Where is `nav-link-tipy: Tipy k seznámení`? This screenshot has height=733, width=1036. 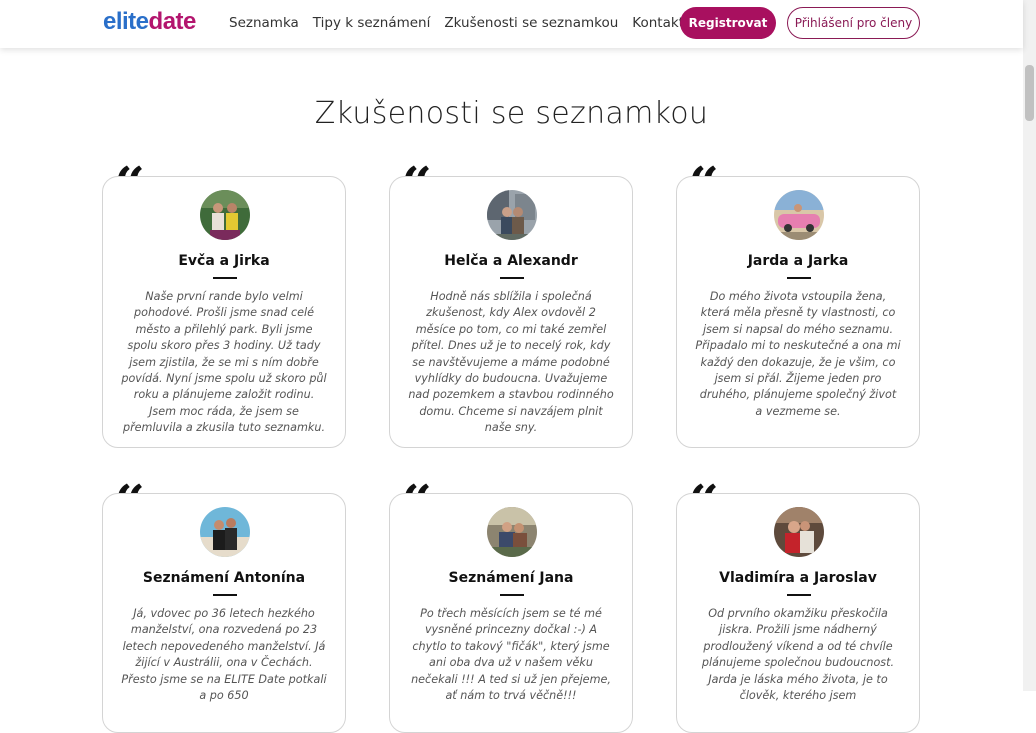 nav-link-tipy: Tipy k seznámení is located at coordinates (372, 23).